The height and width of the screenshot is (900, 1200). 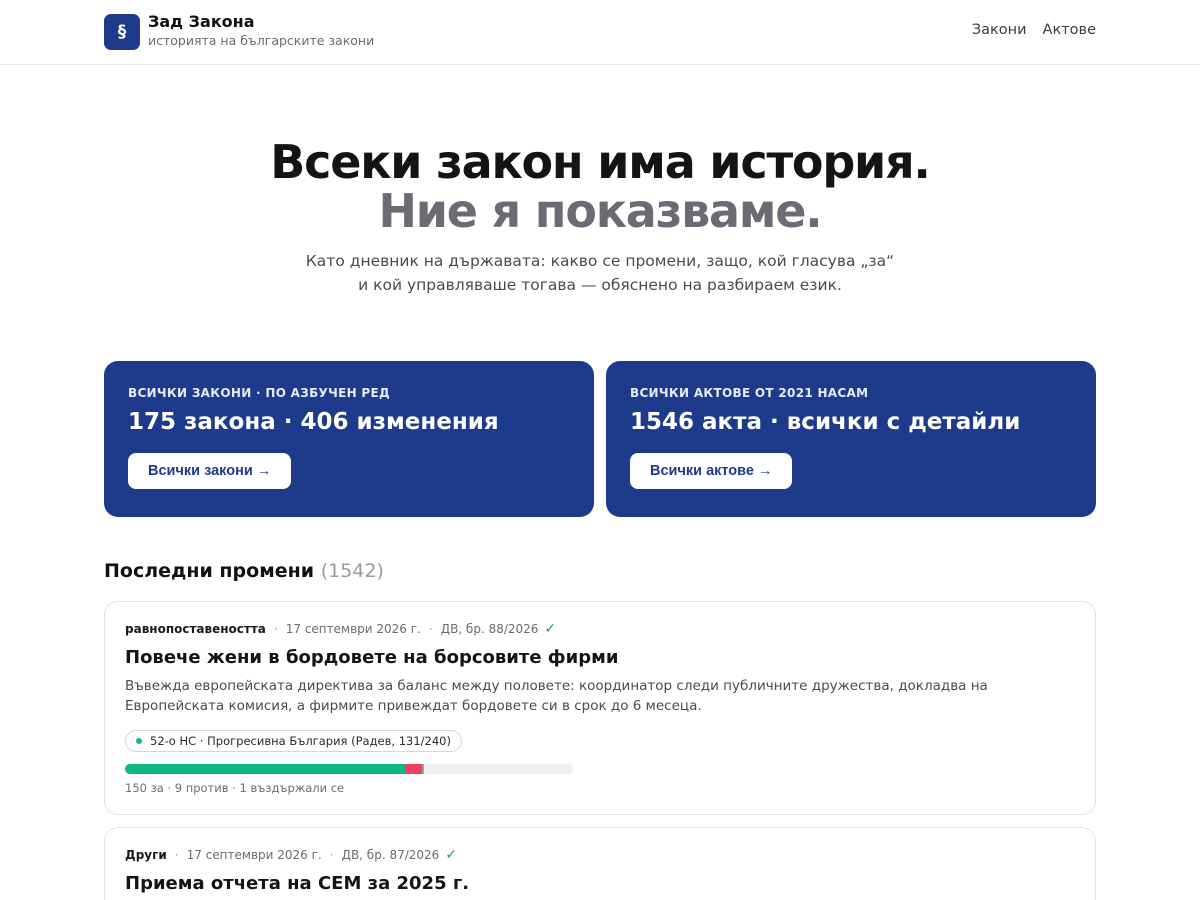 I want to click on brand-title: Зад Закона, so click(x=201, y=21).